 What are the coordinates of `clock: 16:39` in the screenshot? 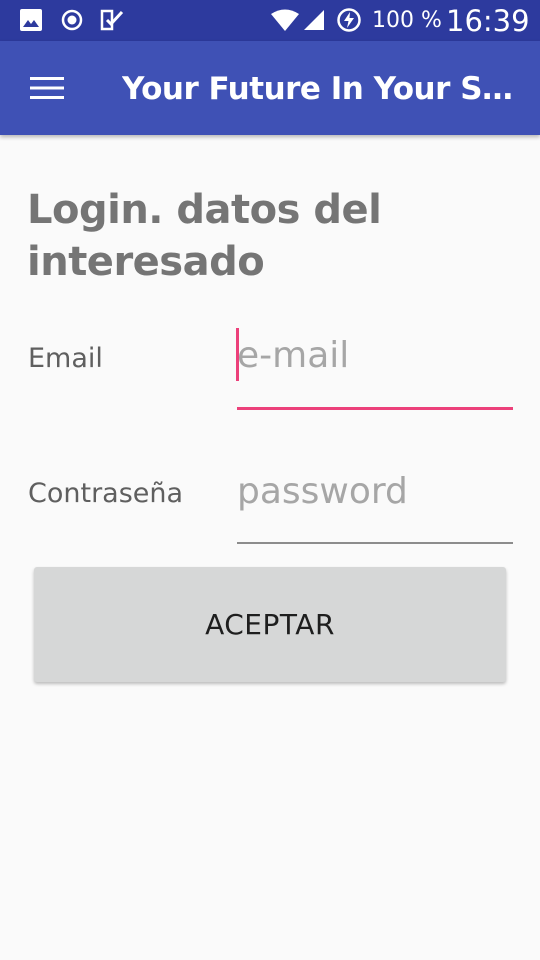 It's located at (488, 21).